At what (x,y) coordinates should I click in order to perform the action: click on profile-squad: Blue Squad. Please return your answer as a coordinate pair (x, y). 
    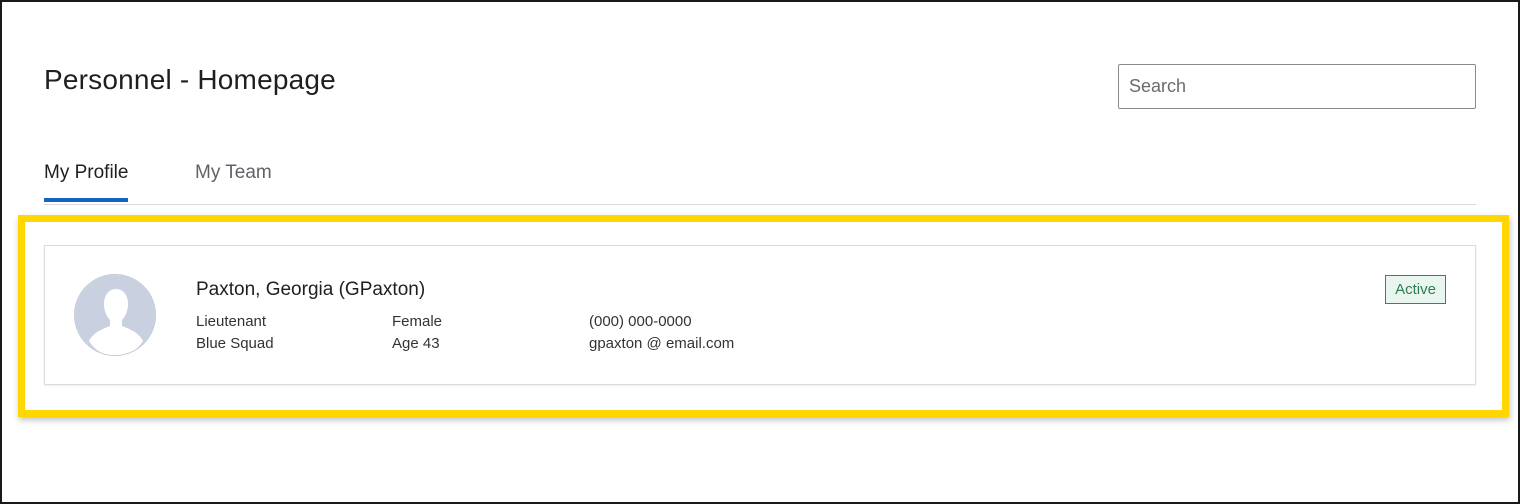
    Looking at the image, I should click on (235, 343).